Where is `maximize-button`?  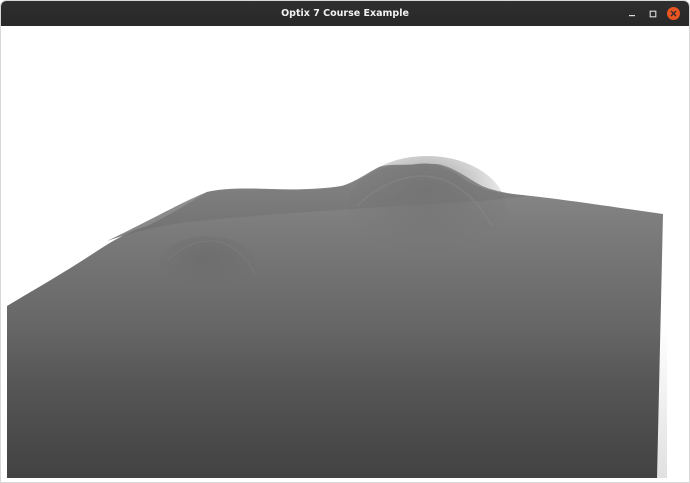
maximize-button is located at coordinates (652, 13).